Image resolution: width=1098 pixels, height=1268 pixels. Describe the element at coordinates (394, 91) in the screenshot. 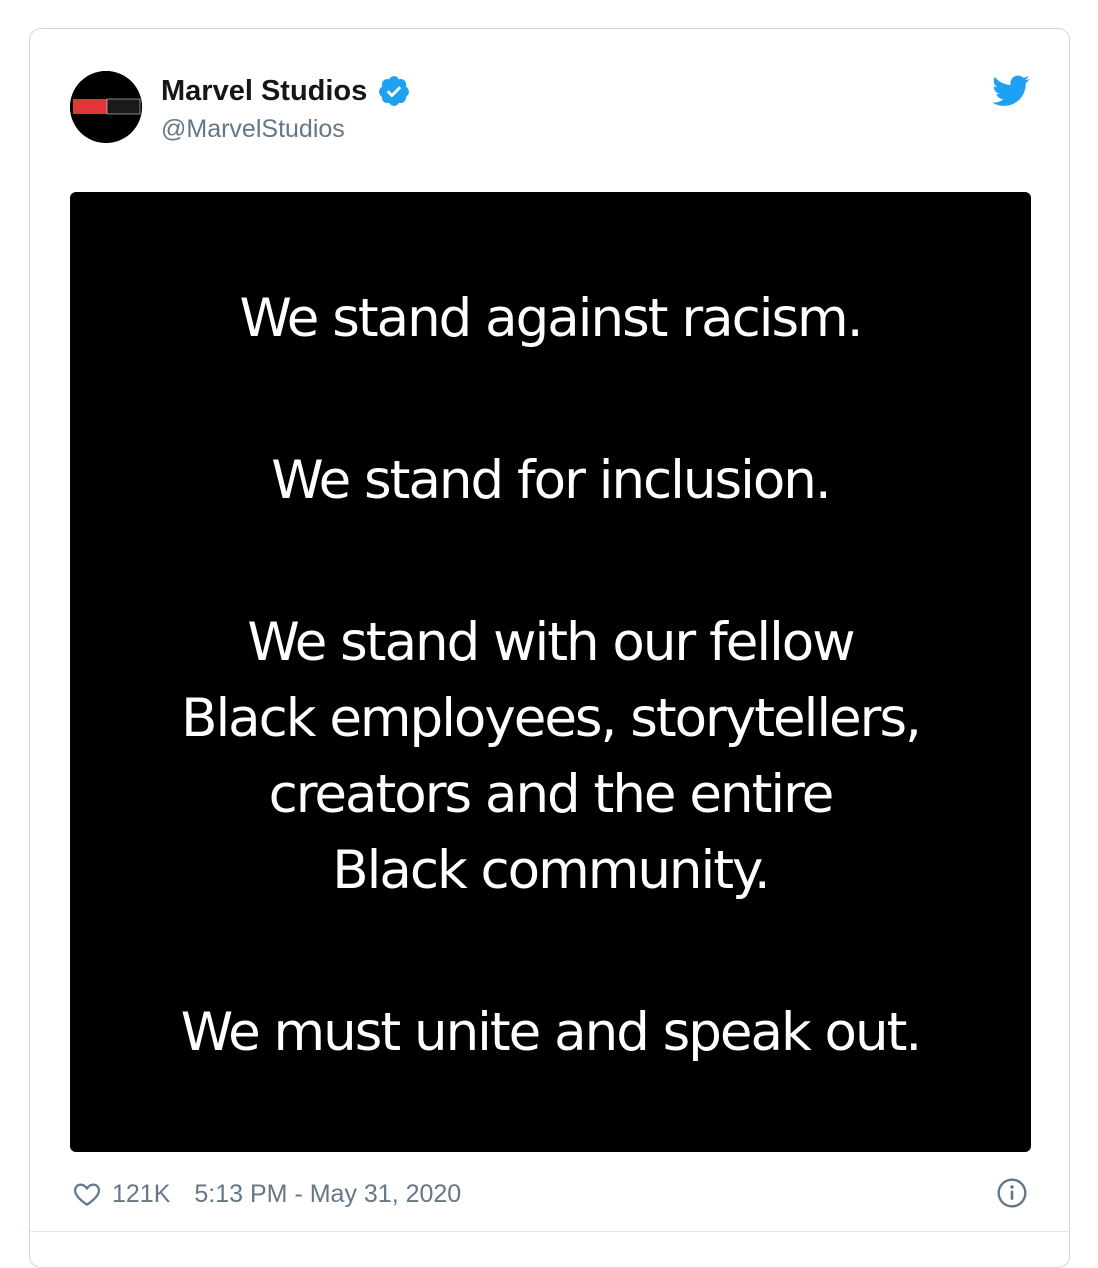

I see `verified-badge-icon` at that location.